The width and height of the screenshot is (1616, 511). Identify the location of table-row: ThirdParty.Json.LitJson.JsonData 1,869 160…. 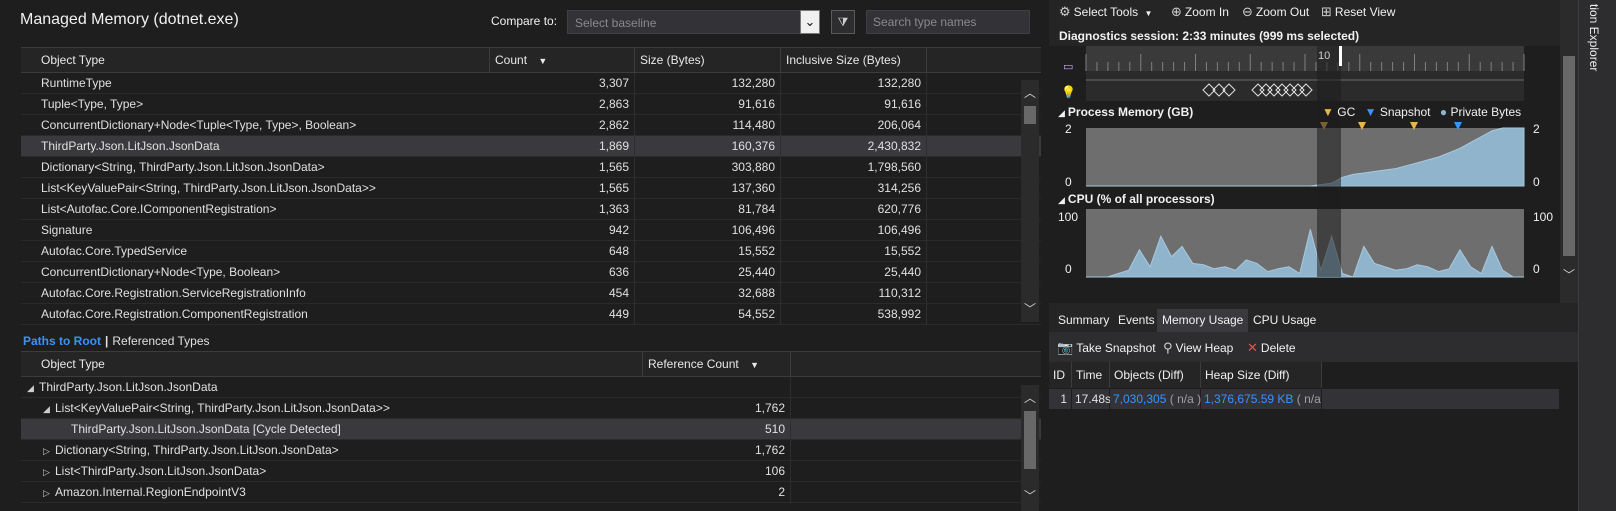
(531, 146).